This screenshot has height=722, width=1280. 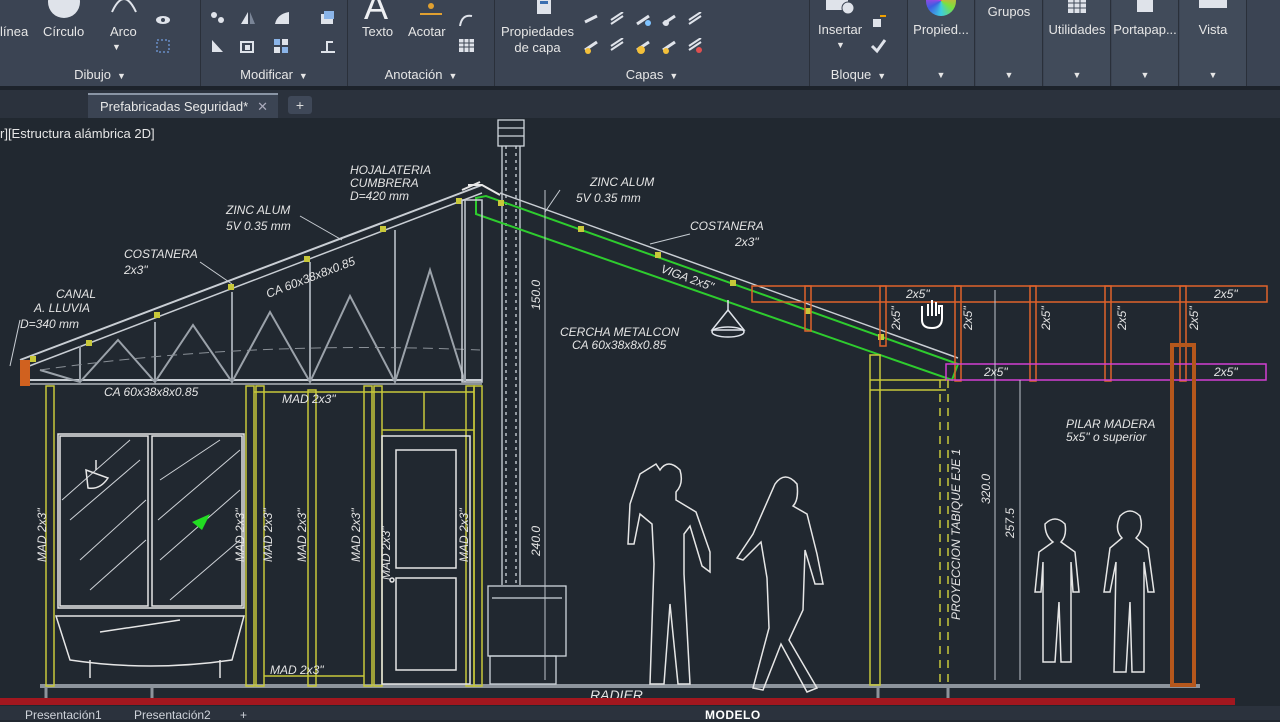 I want to click on color-wheel-icon, so click(x=941, y=8).